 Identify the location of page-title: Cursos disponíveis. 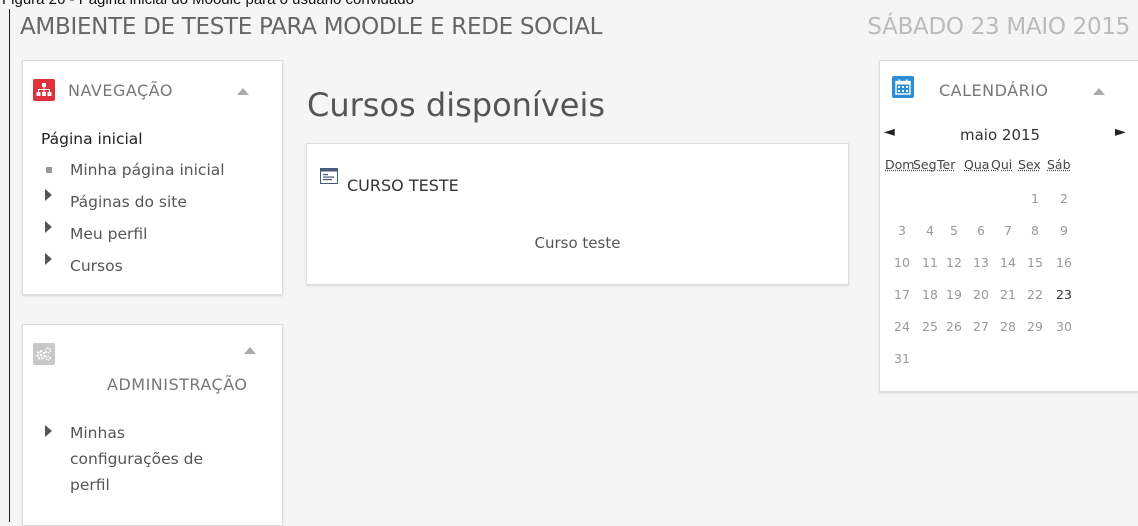
(456, 105).